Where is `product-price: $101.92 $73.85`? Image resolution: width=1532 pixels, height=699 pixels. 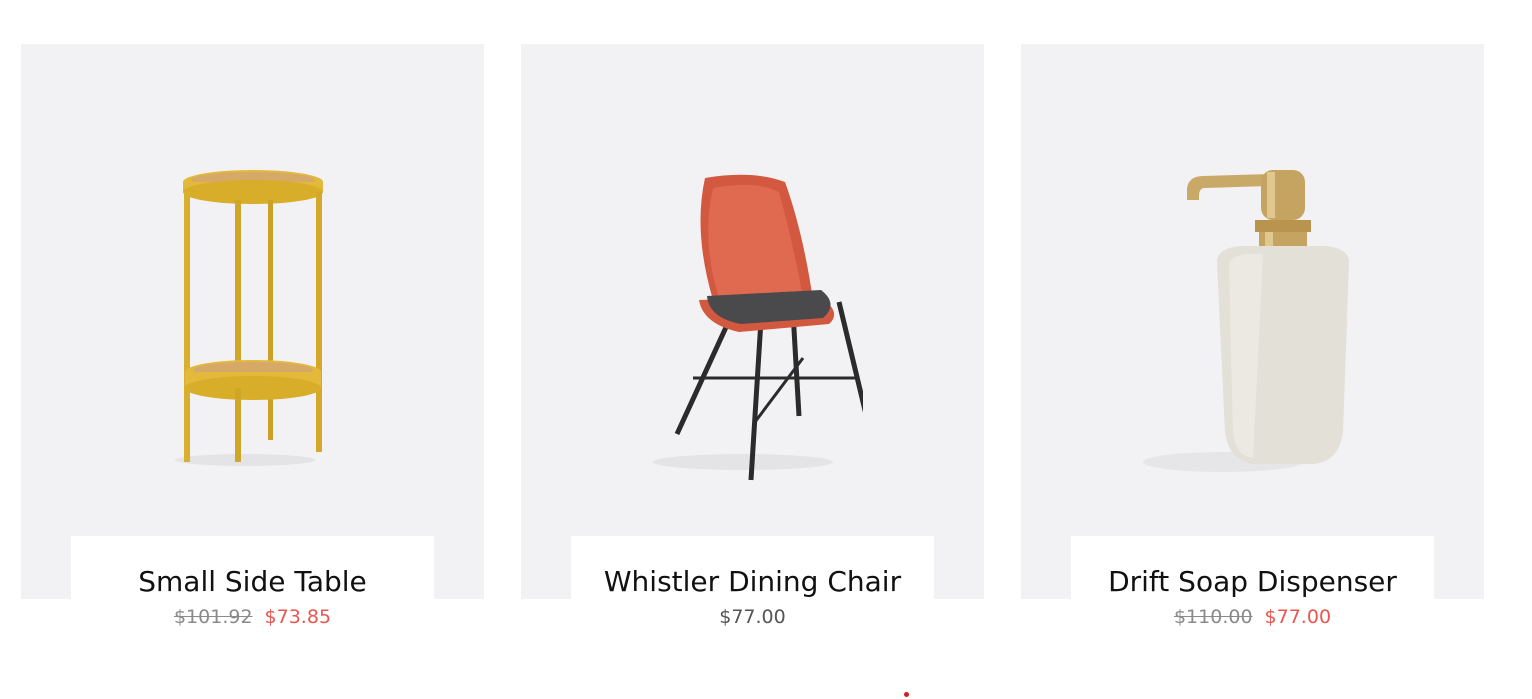 product-price: $101.92 $73.85 is located at coordinates (252, 617).